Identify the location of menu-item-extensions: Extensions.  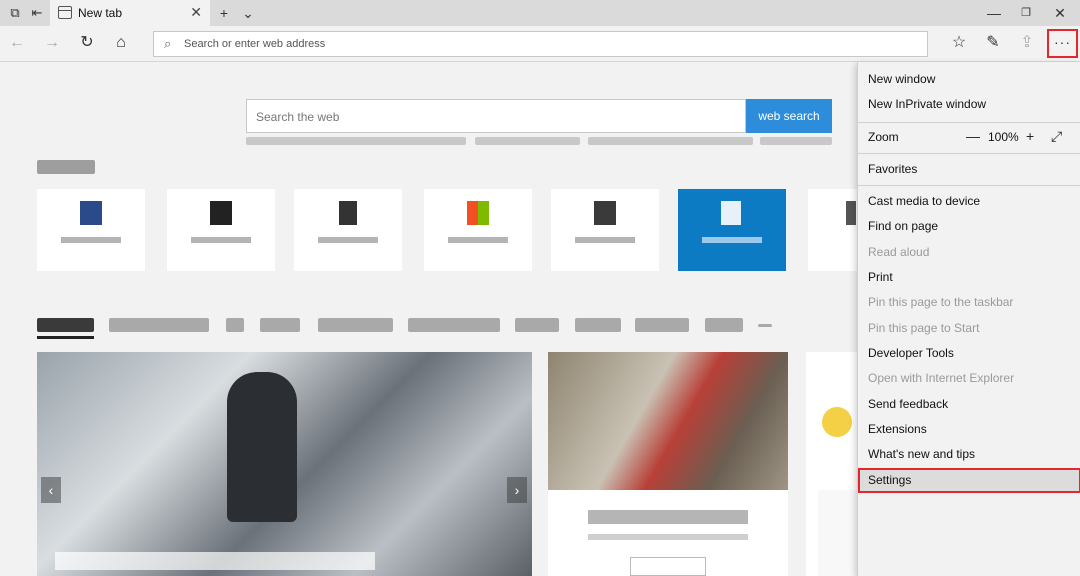
(969, 429).